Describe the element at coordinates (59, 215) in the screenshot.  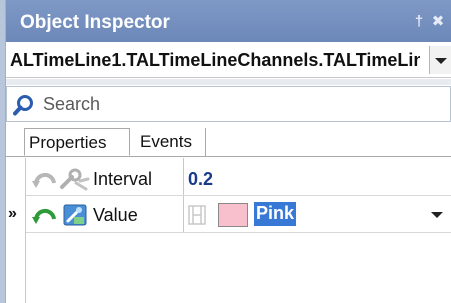
I see `value-row-icons` at that location.